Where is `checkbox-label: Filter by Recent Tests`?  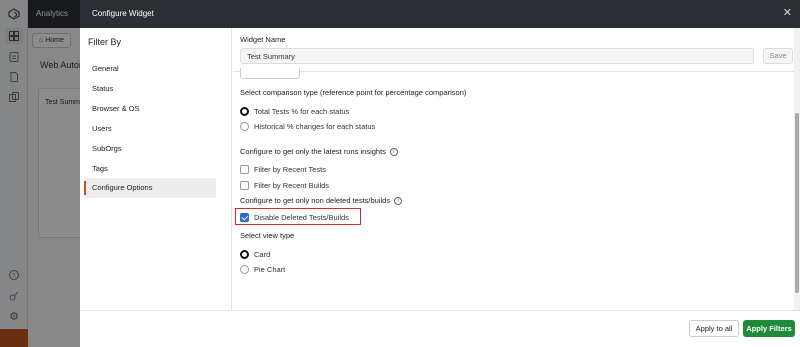 checkbox-label: Filter by Recent Tests is located at coordinates (290, 169).